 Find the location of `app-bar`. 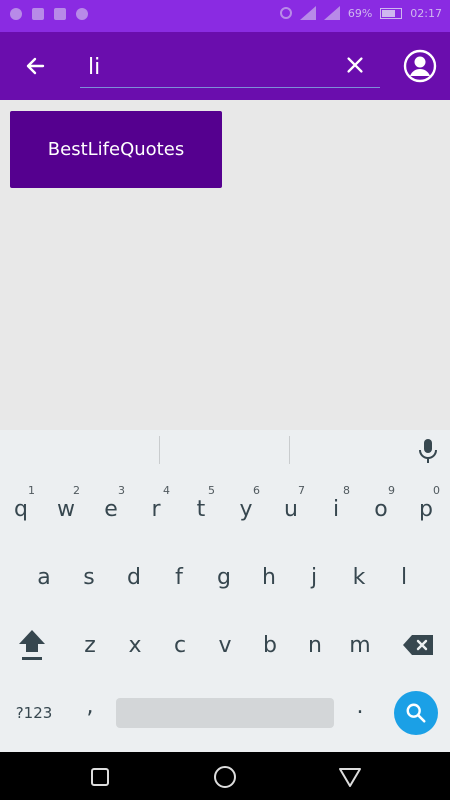

app-bar is located at coordinates (225, 66).